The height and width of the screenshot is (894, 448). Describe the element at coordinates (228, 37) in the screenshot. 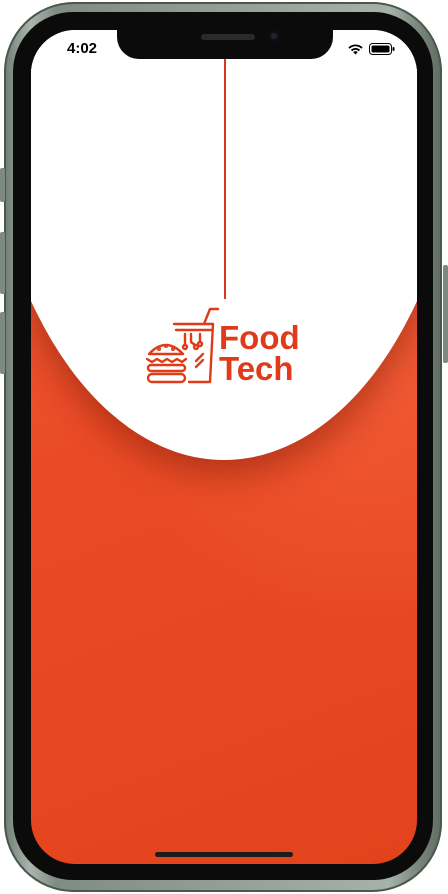

I see `earpiece-speaker` at that location.